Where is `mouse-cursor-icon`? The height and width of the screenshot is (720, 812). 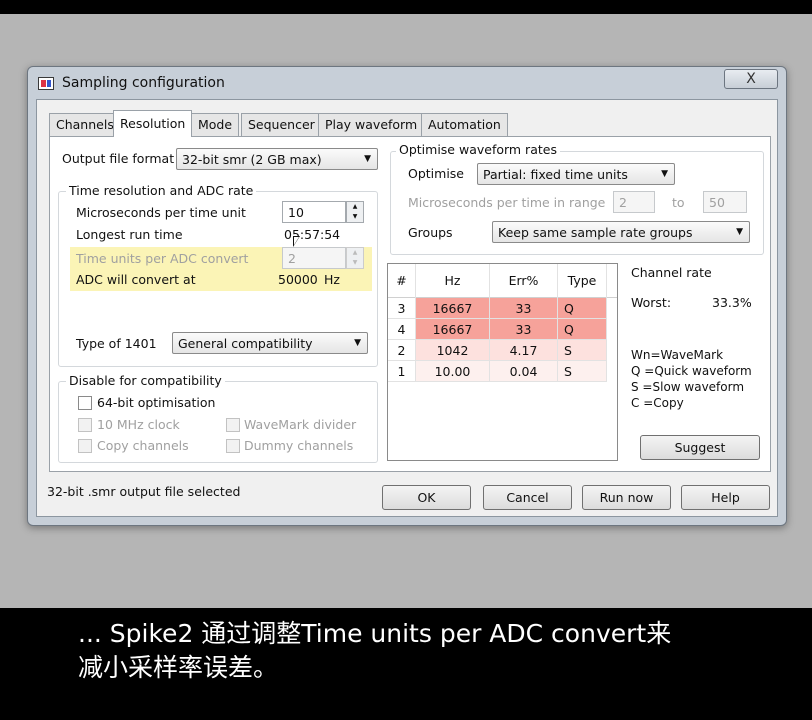
mouse-cursor-icon is located at coordinates (296, 241).